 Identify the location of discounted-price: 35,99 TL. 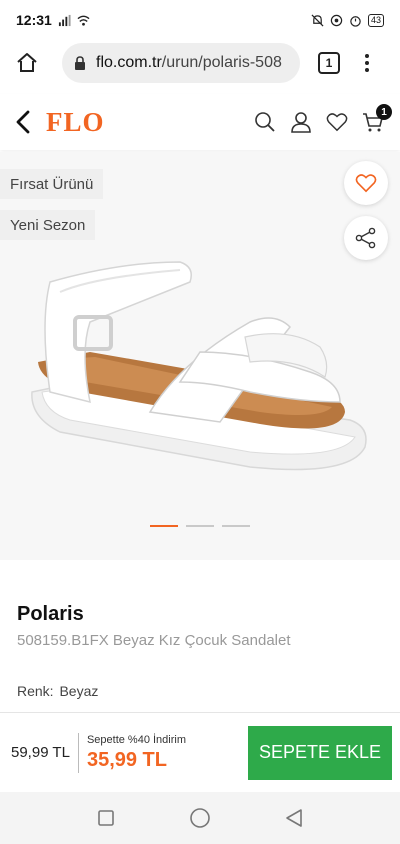
(126, 759).